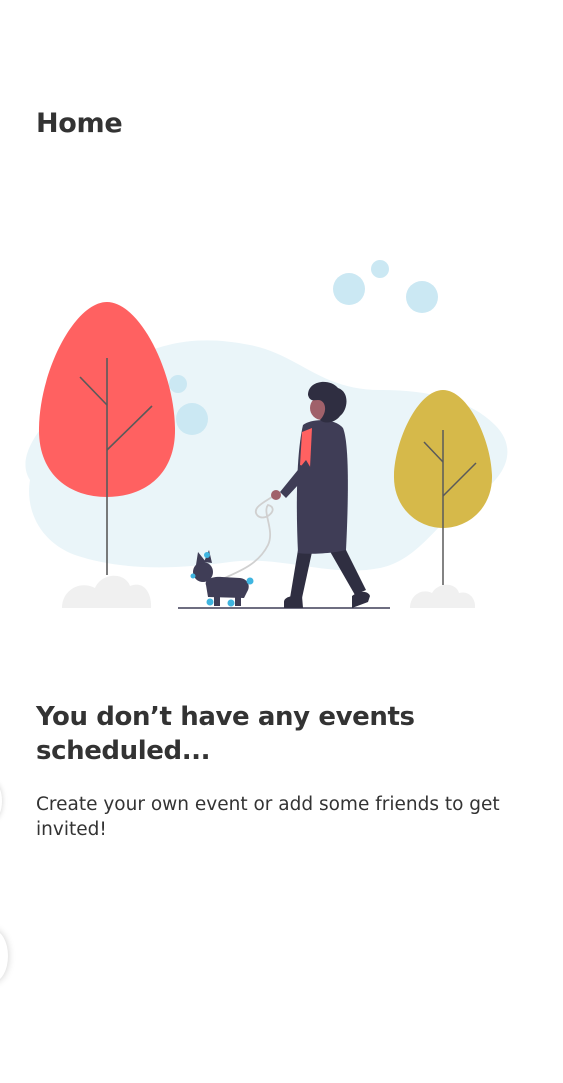  Describe the element at coordinates (79, 123) in the screenshot. I see `page-title: Home` at that location.